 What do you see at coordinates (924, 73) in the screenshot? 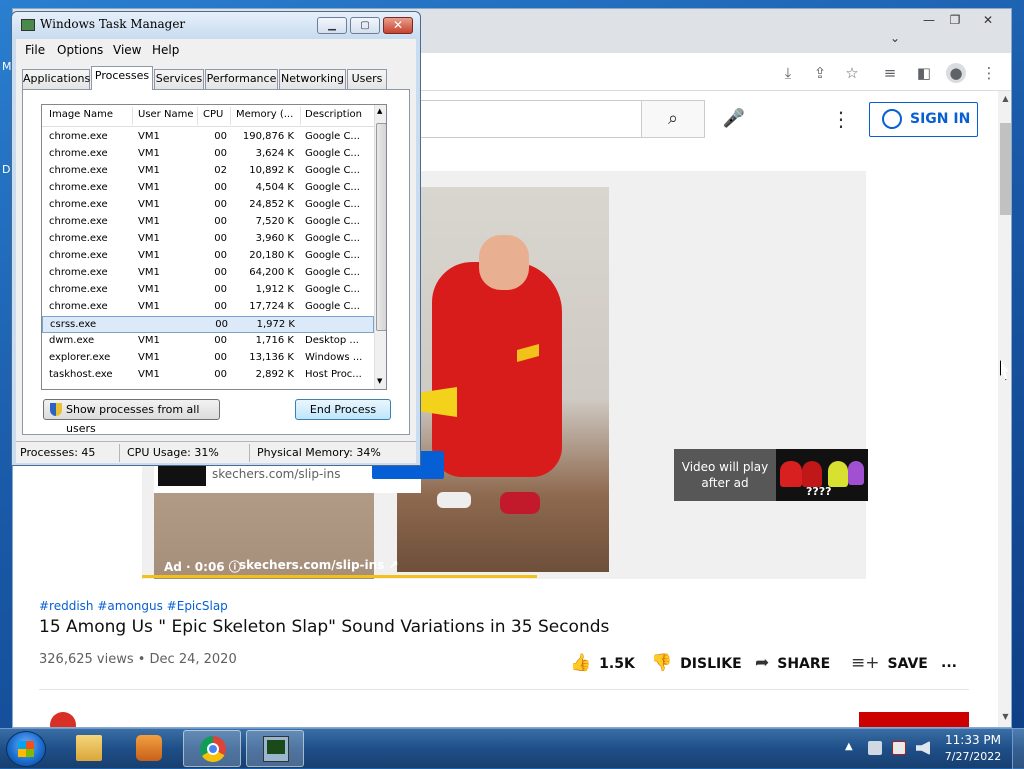
I see `sidepanel-icon: ◧` at bounding box center [924, 73].